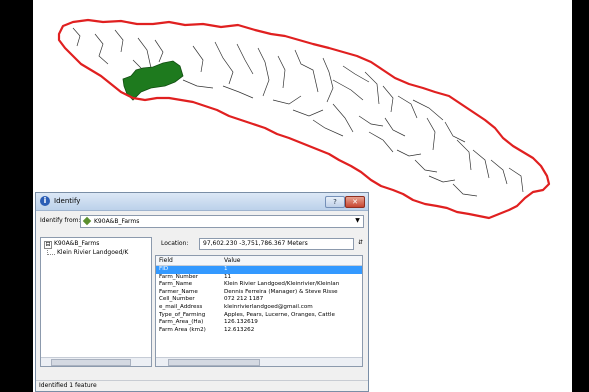  I want to click on attribute-field-value: 126.132619, so click(241, 322).